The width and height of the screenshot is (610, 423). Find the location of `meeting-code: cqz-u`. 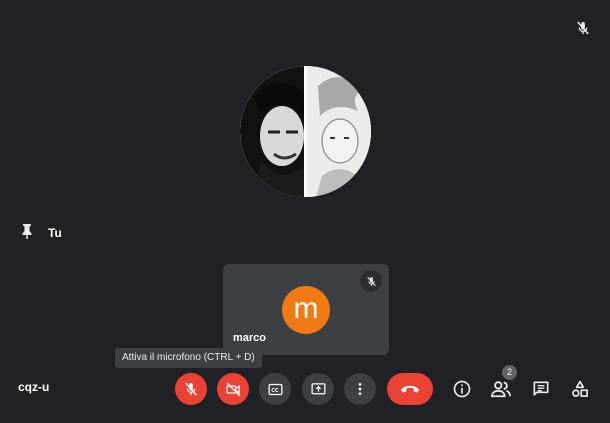

meeting-code: cqz-u is located at coordinates (34, 387).